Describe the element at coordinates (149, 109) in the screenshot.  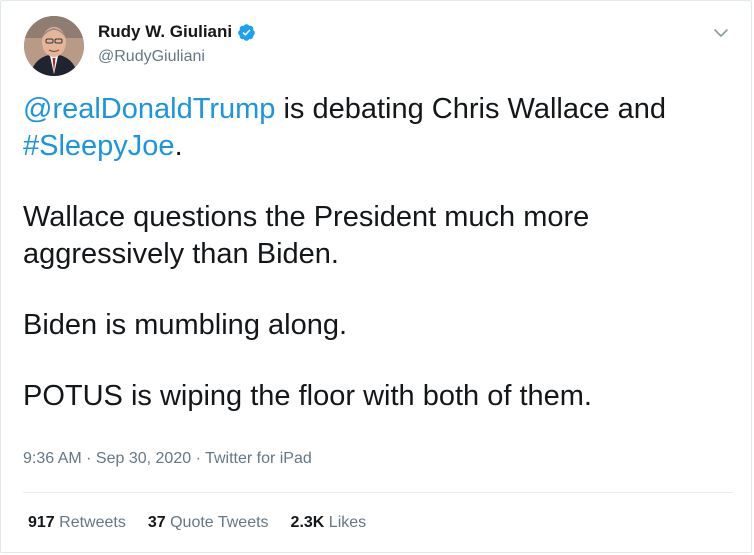
I see `mention-link: @realDonaldTrump` at that location.